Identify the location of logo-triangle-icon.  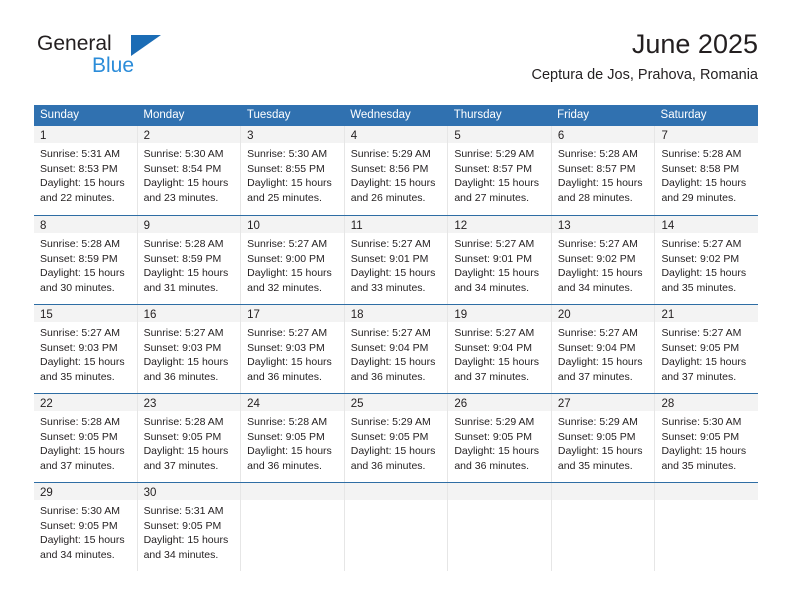
(146, 45).